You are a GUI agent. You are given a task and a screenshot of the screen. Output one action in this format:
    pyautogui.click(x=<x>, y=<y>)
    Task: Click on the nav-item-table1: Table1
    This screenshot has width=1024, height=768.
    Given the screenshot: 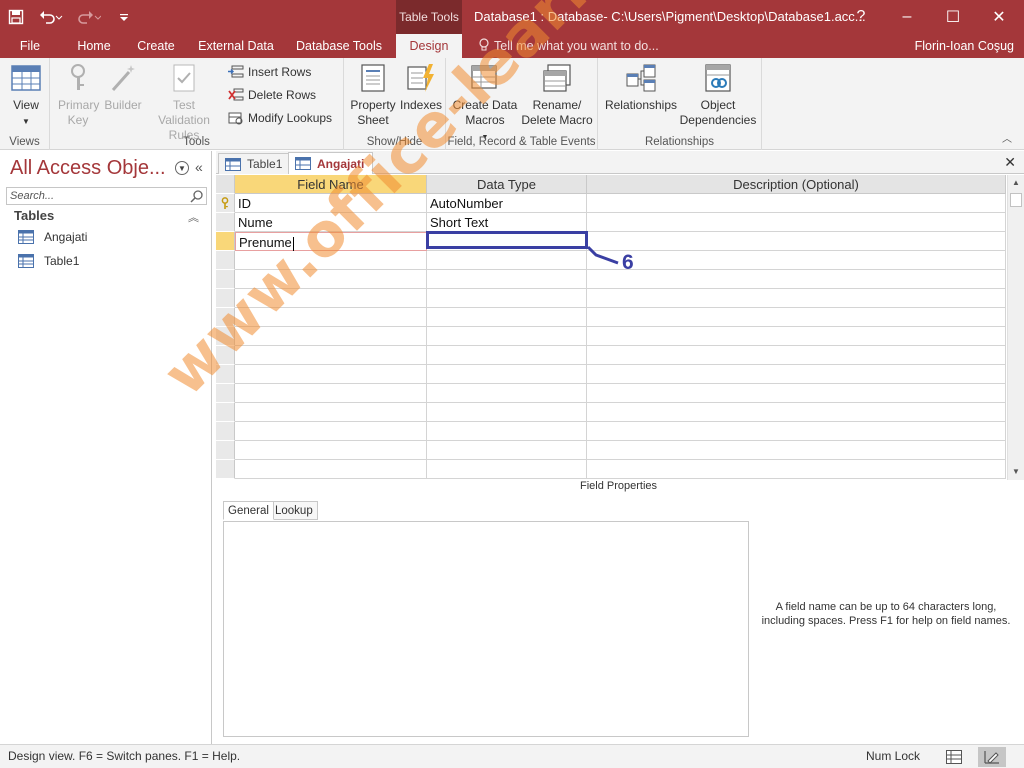 What is the action you would take?
    pyautogui.click(x=48, y=261)
    